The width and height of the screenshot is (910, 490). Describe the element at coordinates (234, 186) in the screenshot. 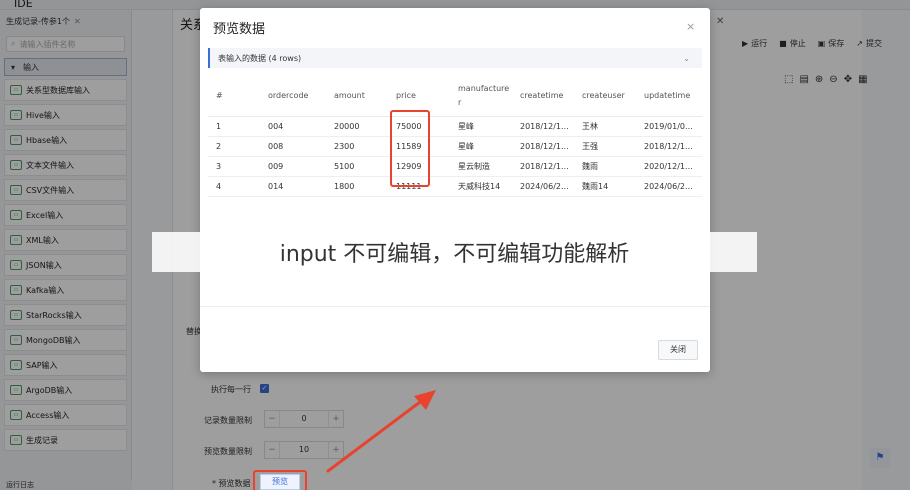

I see `table-cell: 4` at that location.